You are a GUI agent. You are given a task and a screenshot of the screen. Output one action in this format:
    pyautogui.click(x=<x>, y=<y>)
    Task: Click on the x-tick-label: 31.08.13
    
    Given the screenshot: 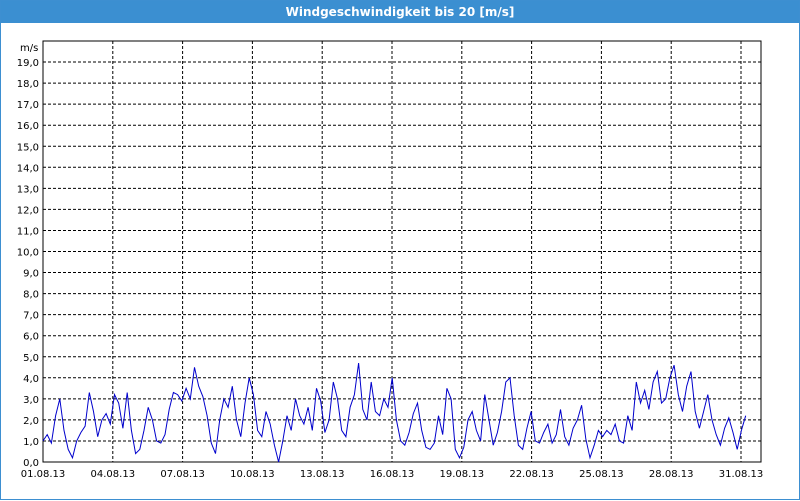 What is the action you would take?
    pyautogui.click(x=741, y=474)
    